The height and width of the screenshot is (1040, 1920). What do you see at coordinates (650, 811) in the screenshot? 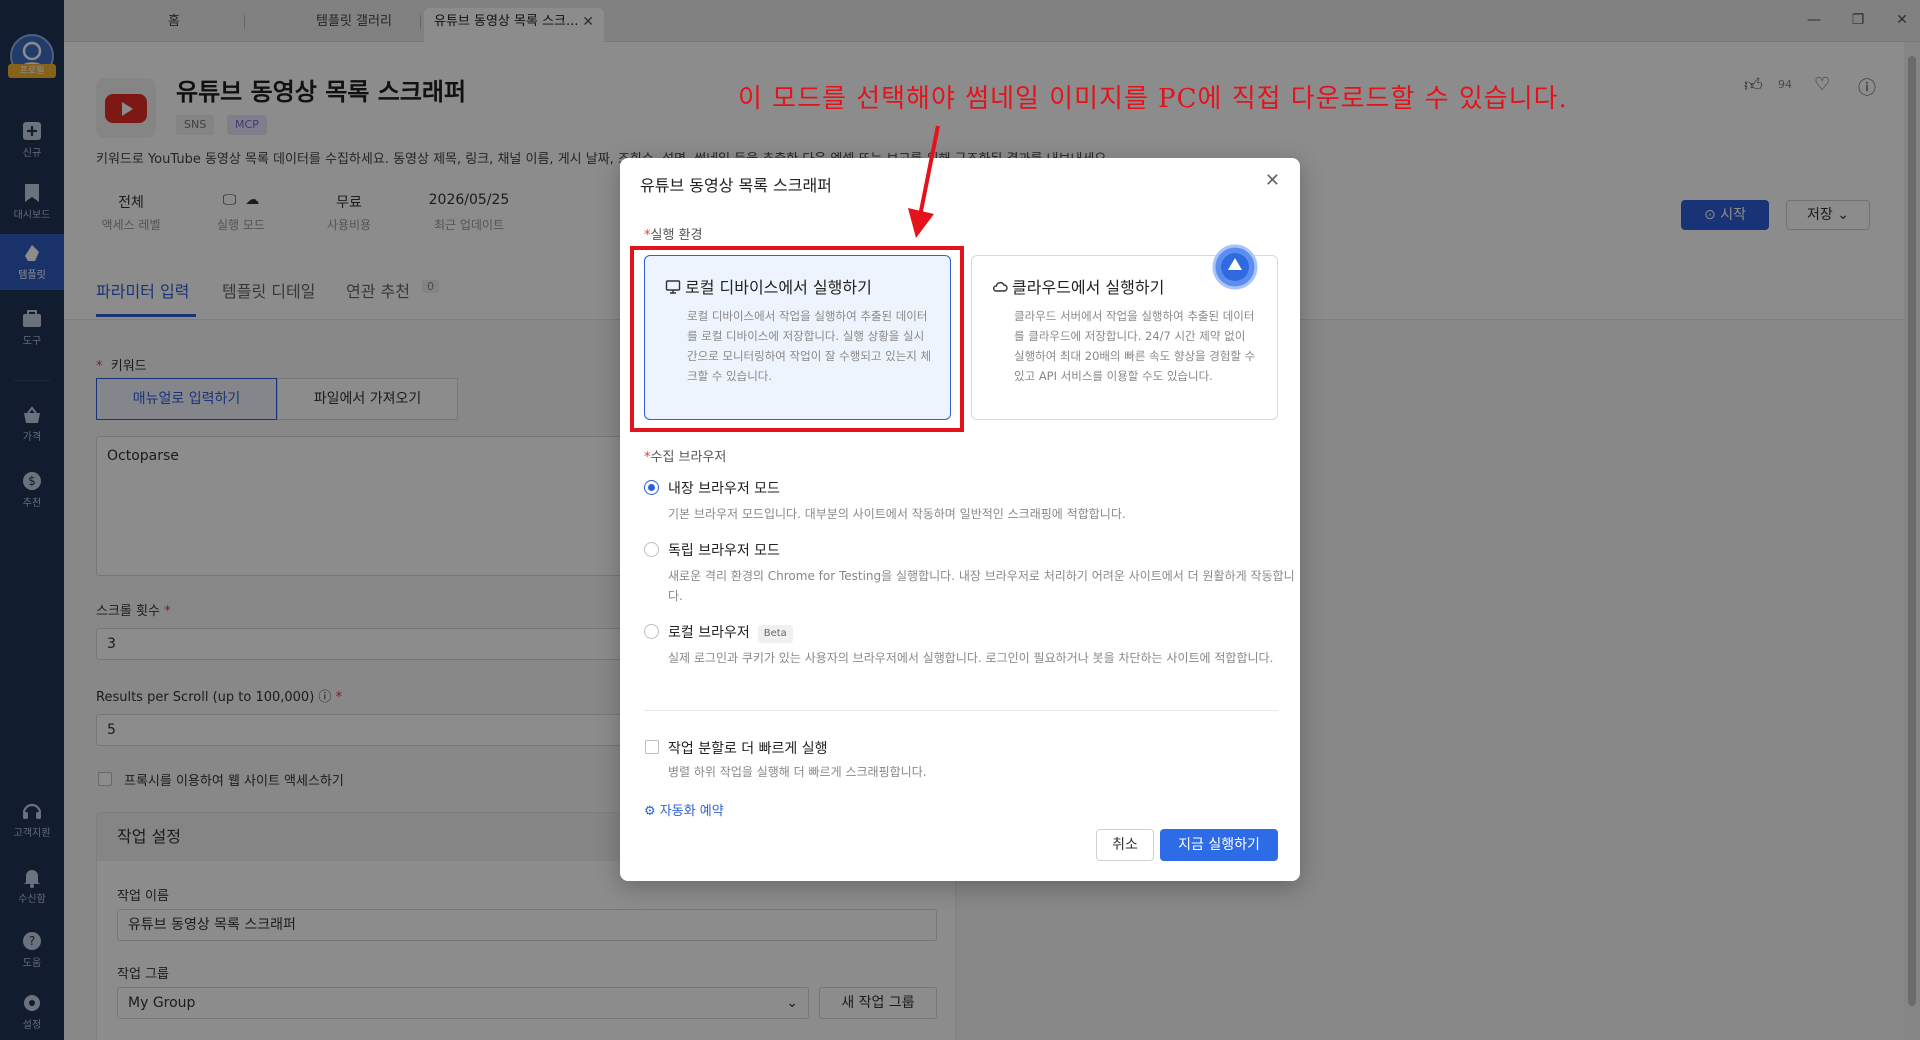
I see `clock-icon: ⚙︎` at bounding box center [650, 811].